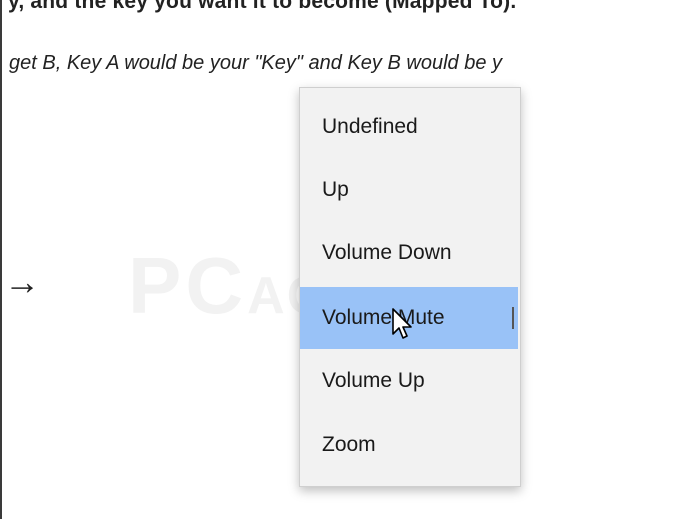  Describe the element at coordinates (188, 285) in the screenshot. I see `watermark-big: PC` at that location.